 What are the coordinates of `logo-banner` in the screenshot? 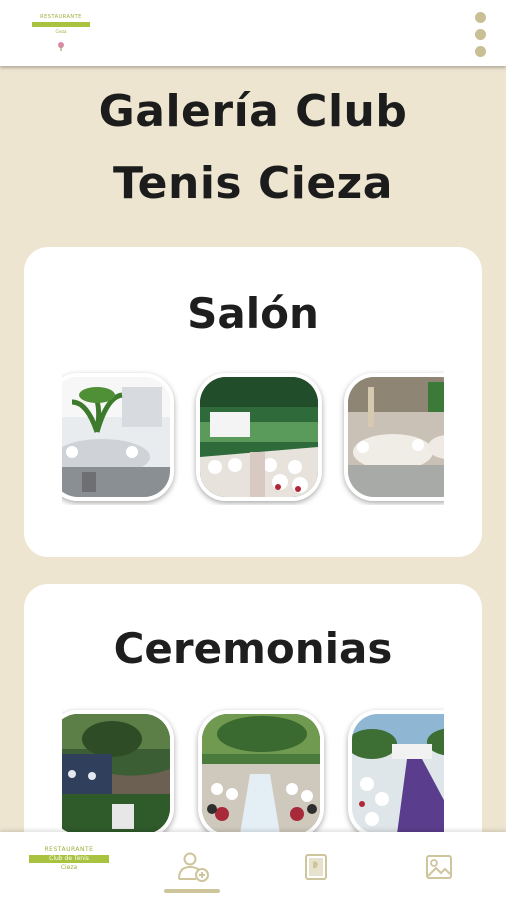 It's located at (61, 24).